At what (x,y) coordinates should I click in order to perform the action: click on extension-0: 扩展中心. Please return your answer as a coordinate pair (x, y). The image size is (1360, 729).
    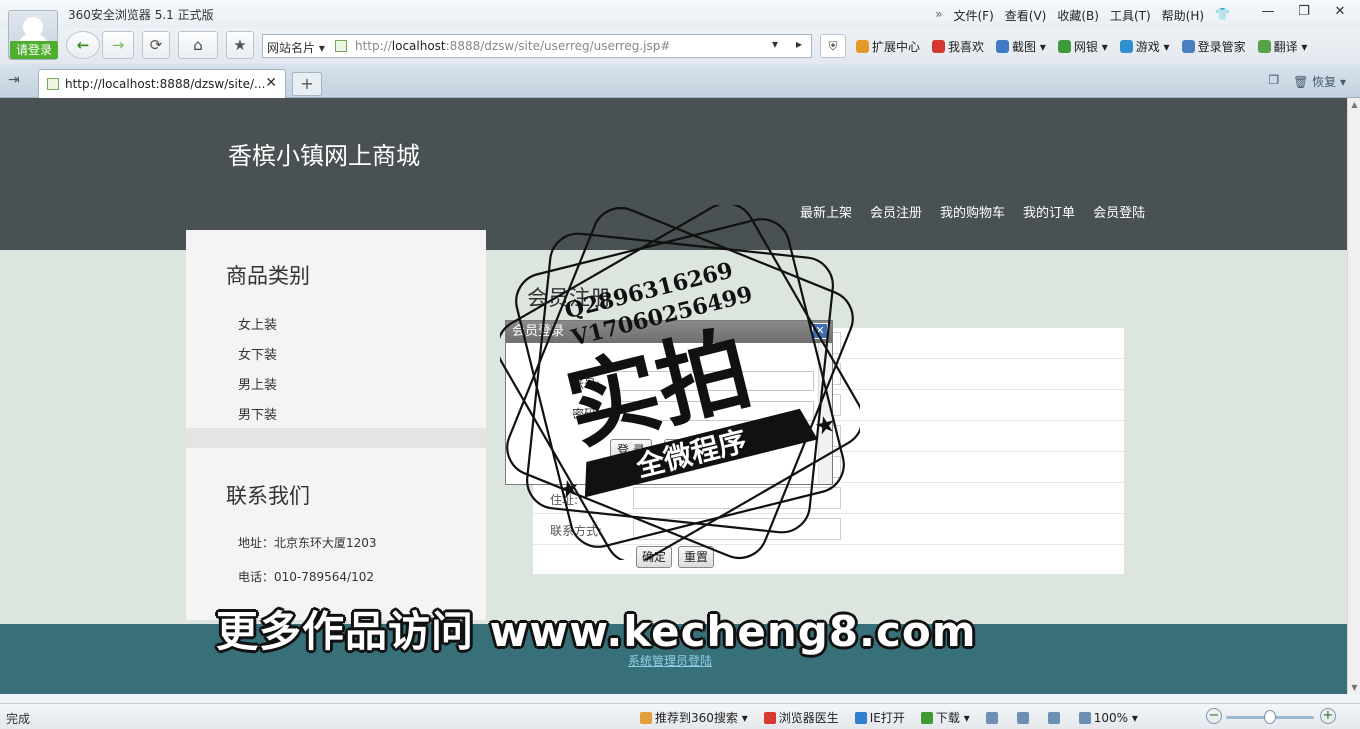
    Looking at the image, I should click on (888, 46).